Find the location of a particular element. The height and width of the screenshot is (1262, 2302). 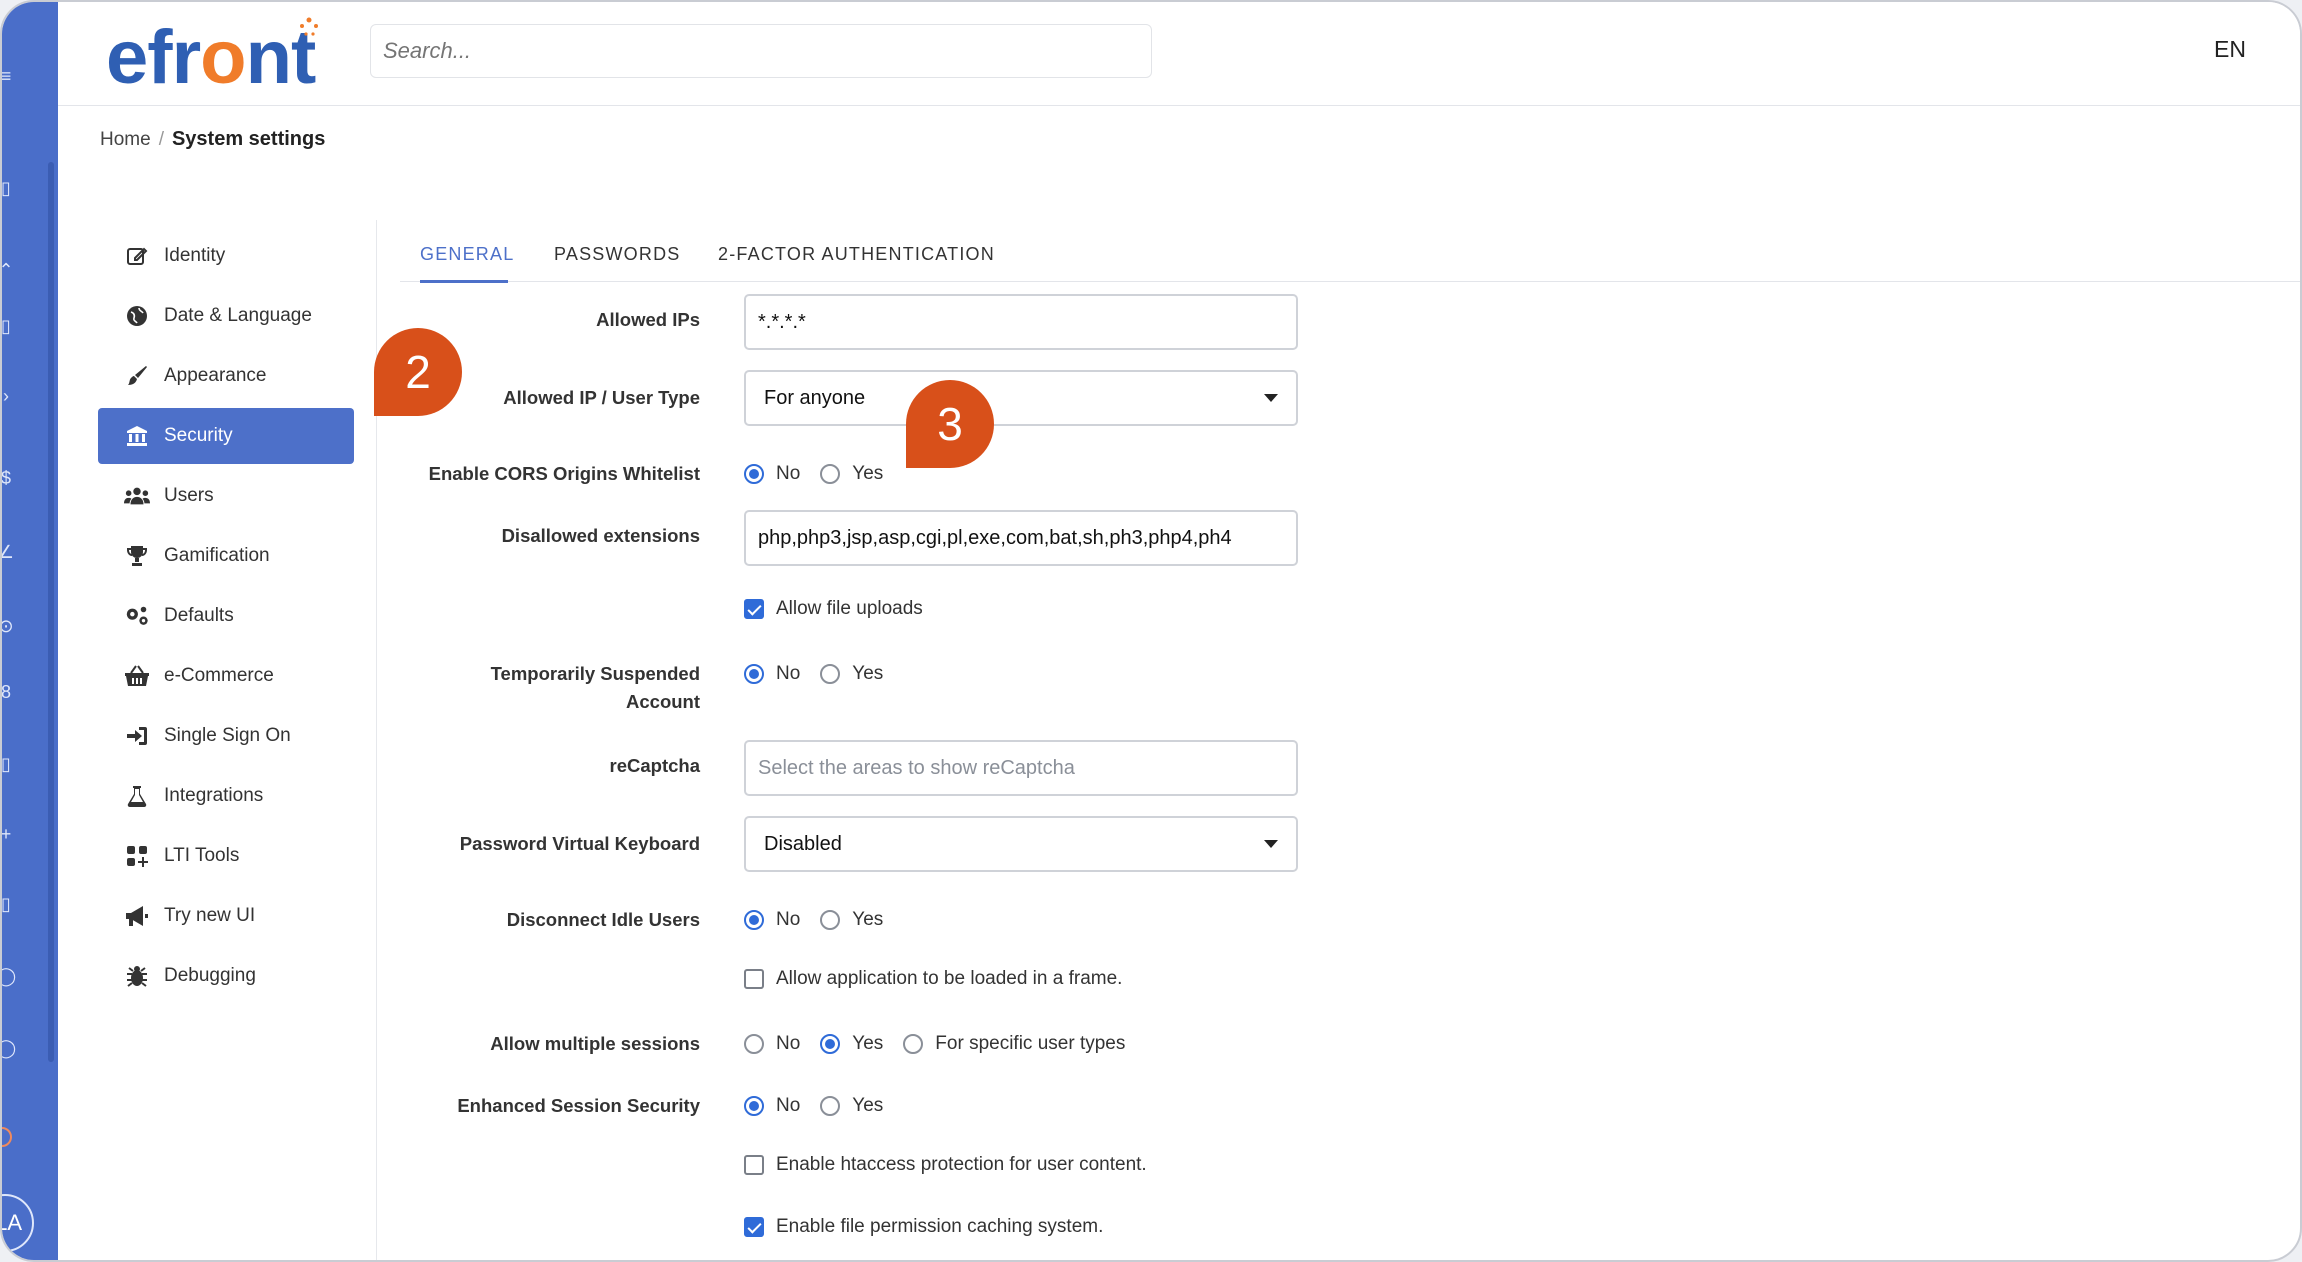

sidebar-item-date-language: Date & Language is located at coordinates (226, 316).